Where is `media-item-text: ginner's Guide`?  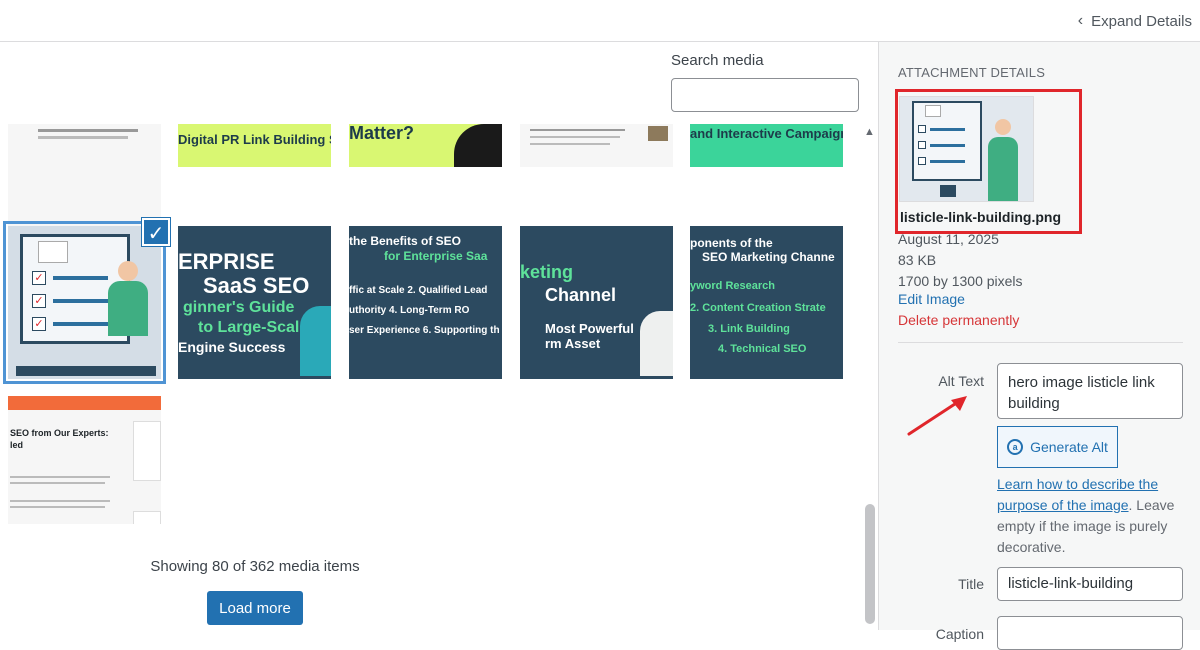
media-item-text: ginner's Guide is located at coordinates (239, 307).